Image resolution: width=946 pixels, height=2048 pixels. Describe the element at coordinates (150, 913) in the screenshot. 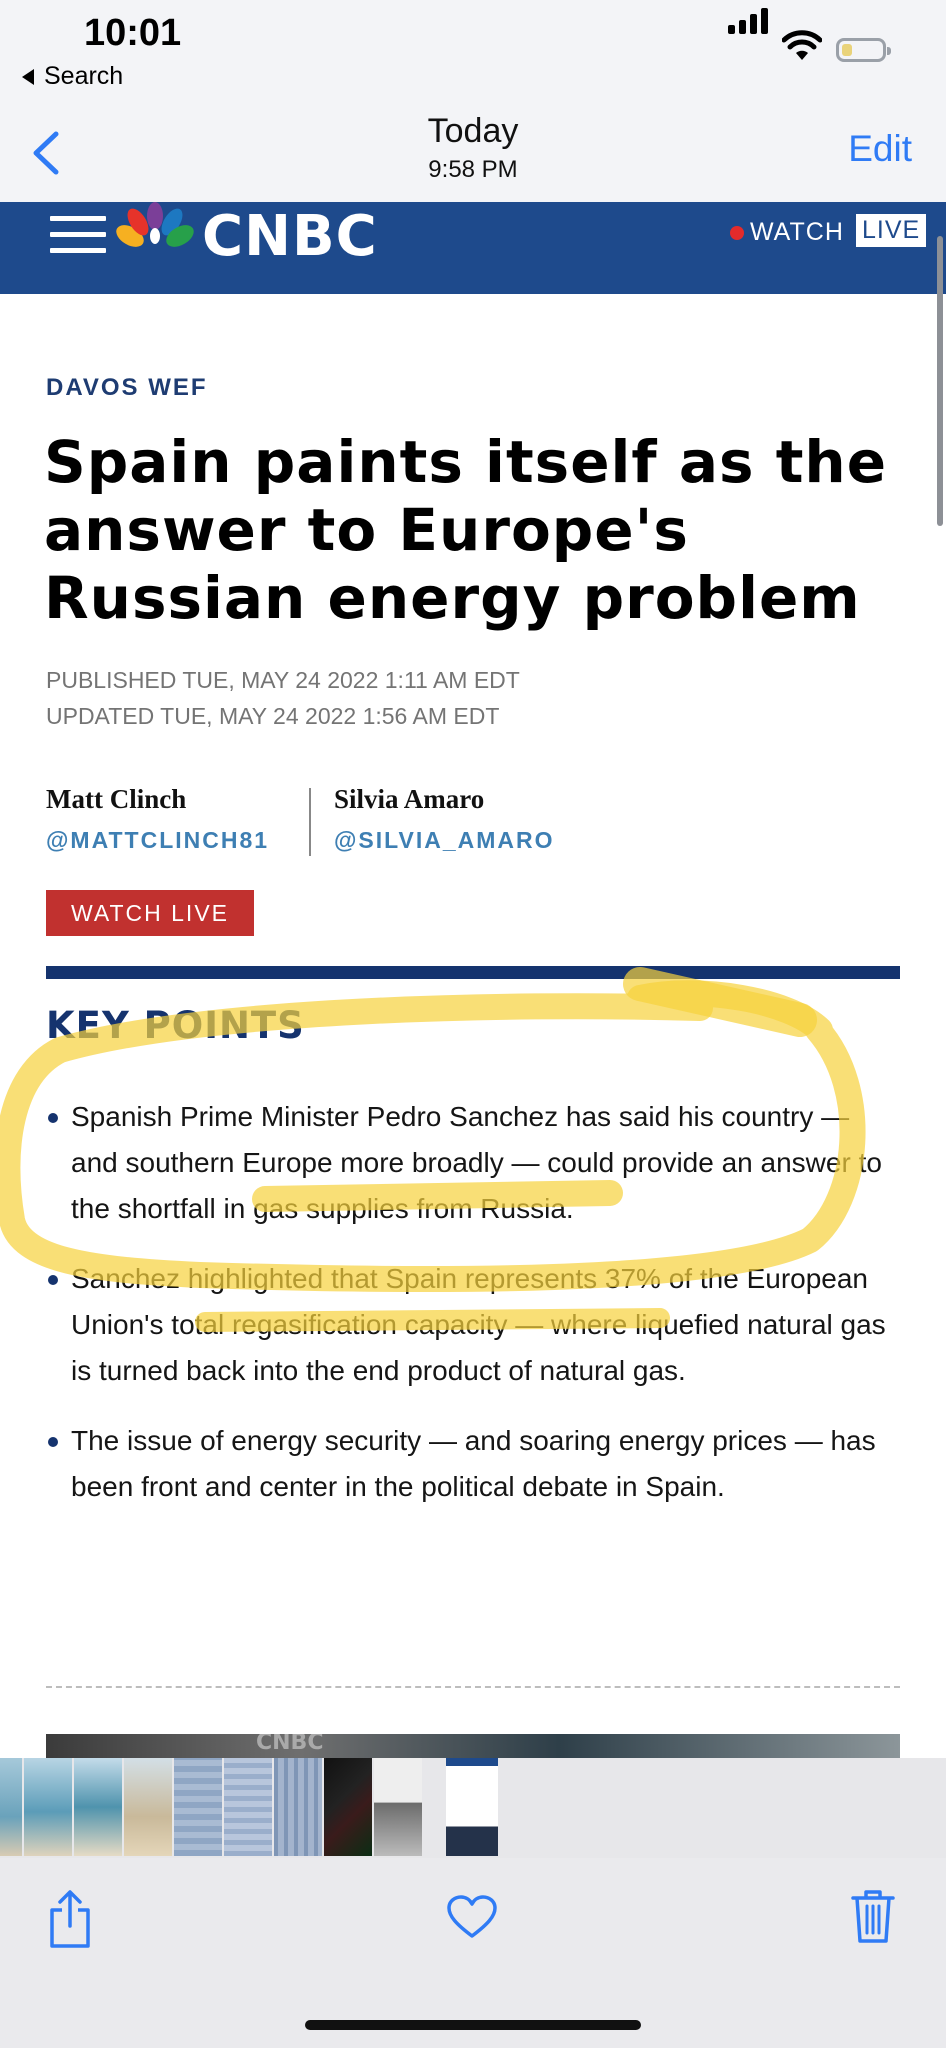

I see `watch-live-button: WATCH LIVE` at that location.